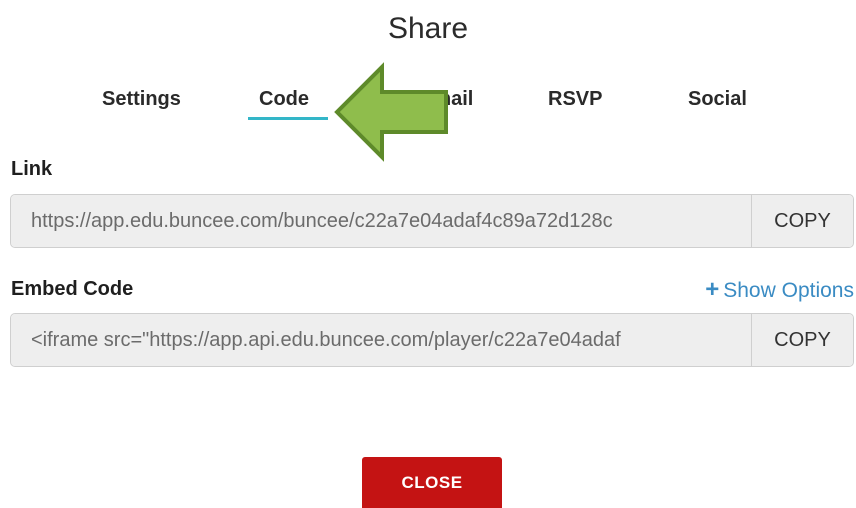 The image size is (856, 508). Describe the element at coordinates (288, 118) in the screenshot. I see `active-tab-indicator` at that location.